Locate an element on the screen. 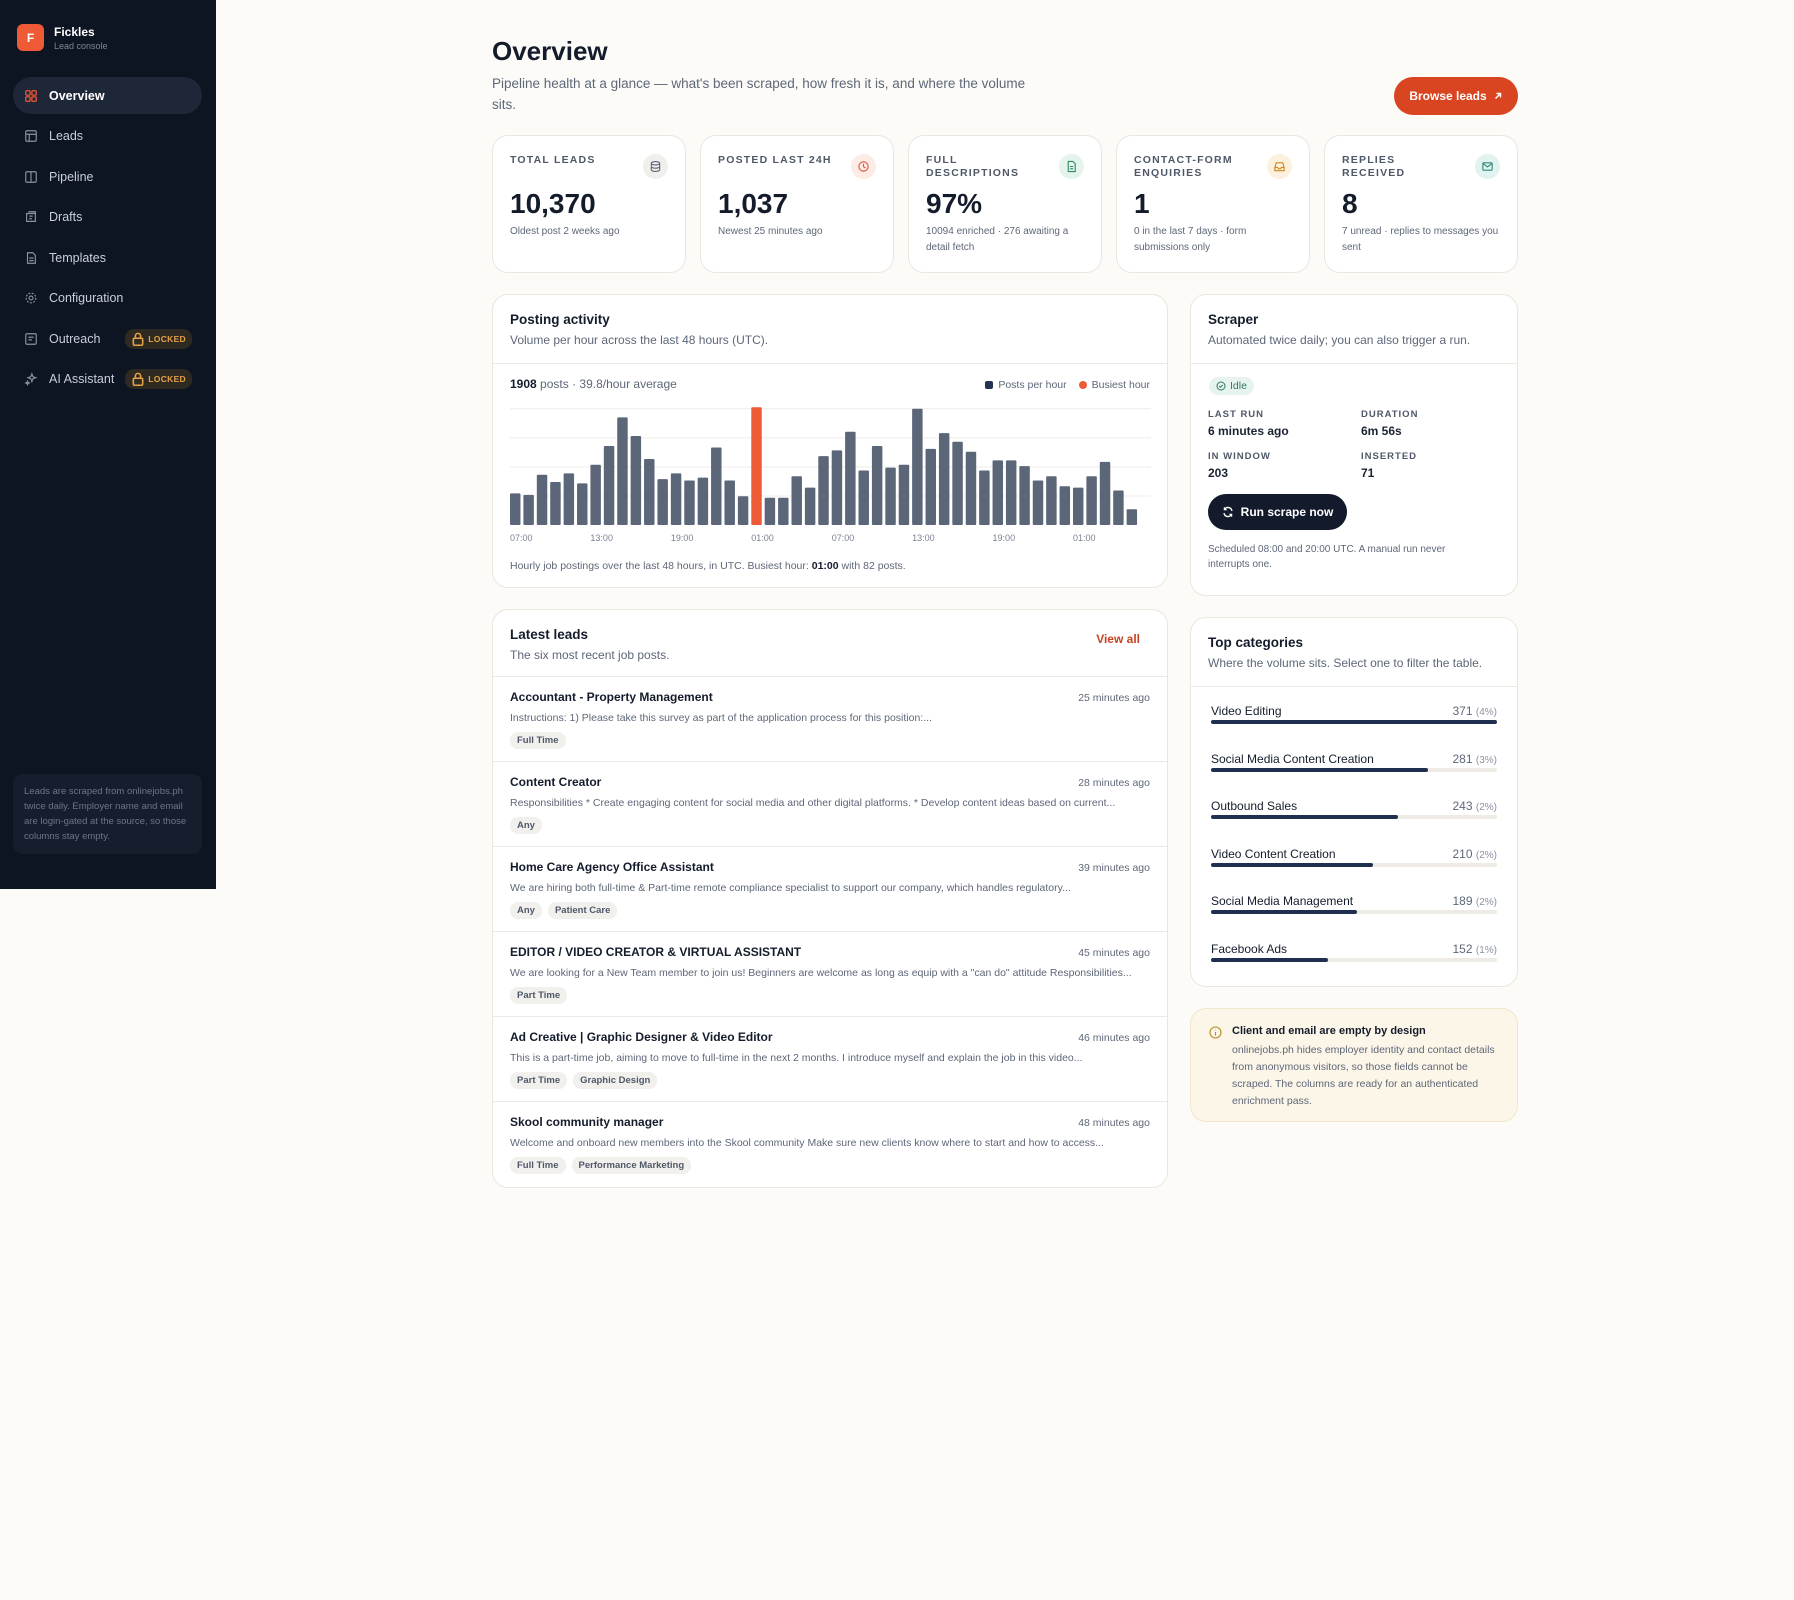 The image size is (1794, 1600). lead-tags: Any is located at coordinates (830, 825).